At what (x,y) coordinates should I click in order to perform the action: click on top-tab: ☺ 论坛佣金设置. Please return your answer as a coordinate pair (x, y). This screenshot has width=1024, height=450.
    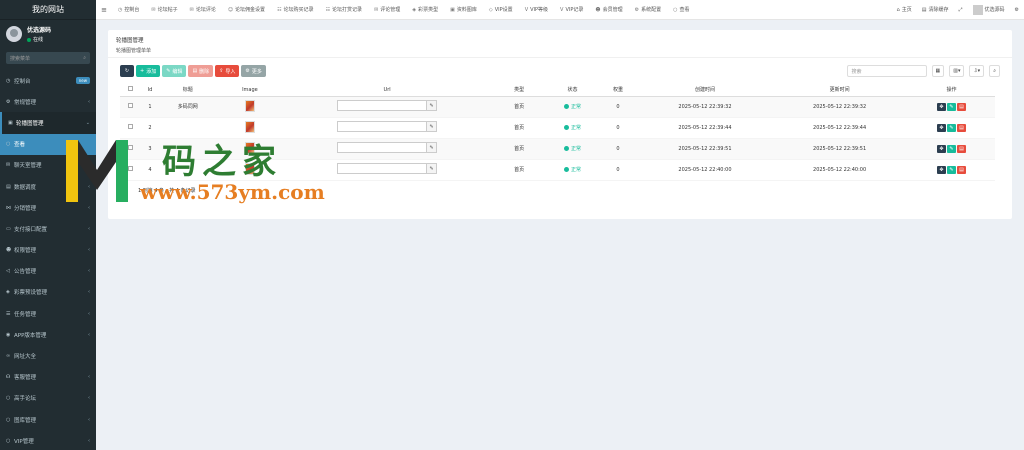
    Looking at the image, I should click on (246, 10).